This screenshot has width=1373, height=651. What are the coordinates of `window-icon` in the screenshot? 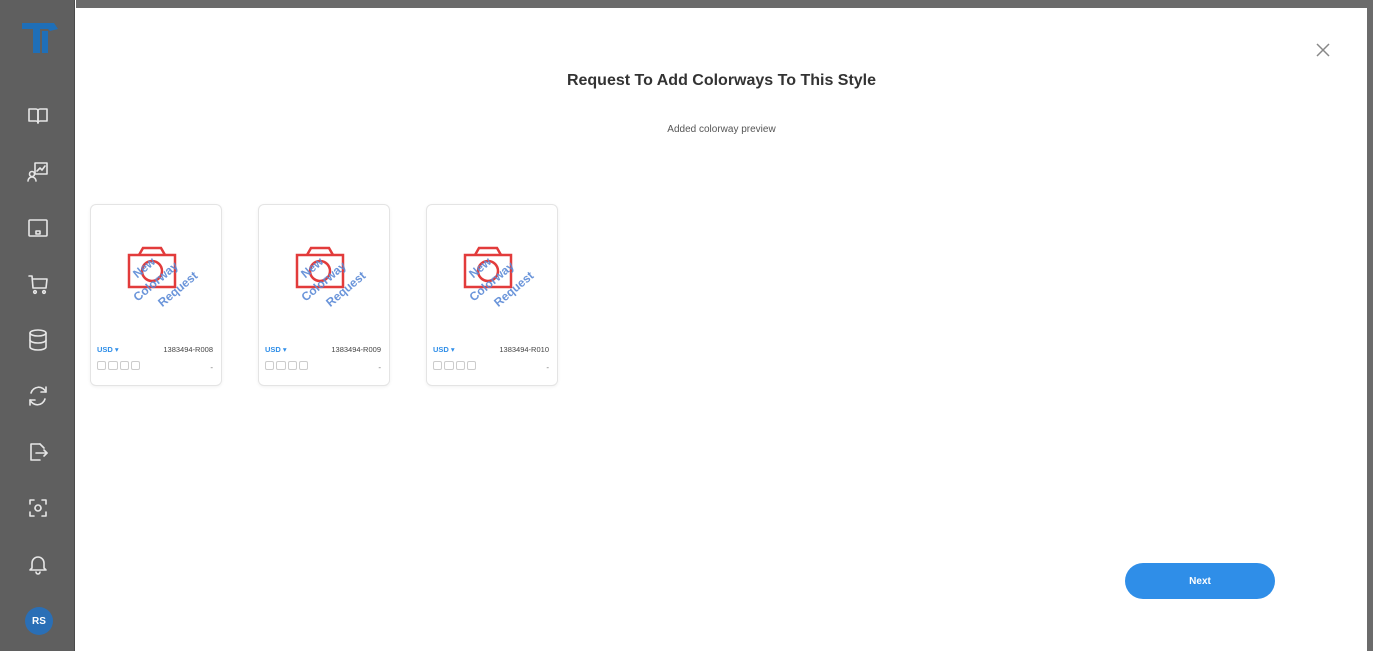 It's located at (38, 228).